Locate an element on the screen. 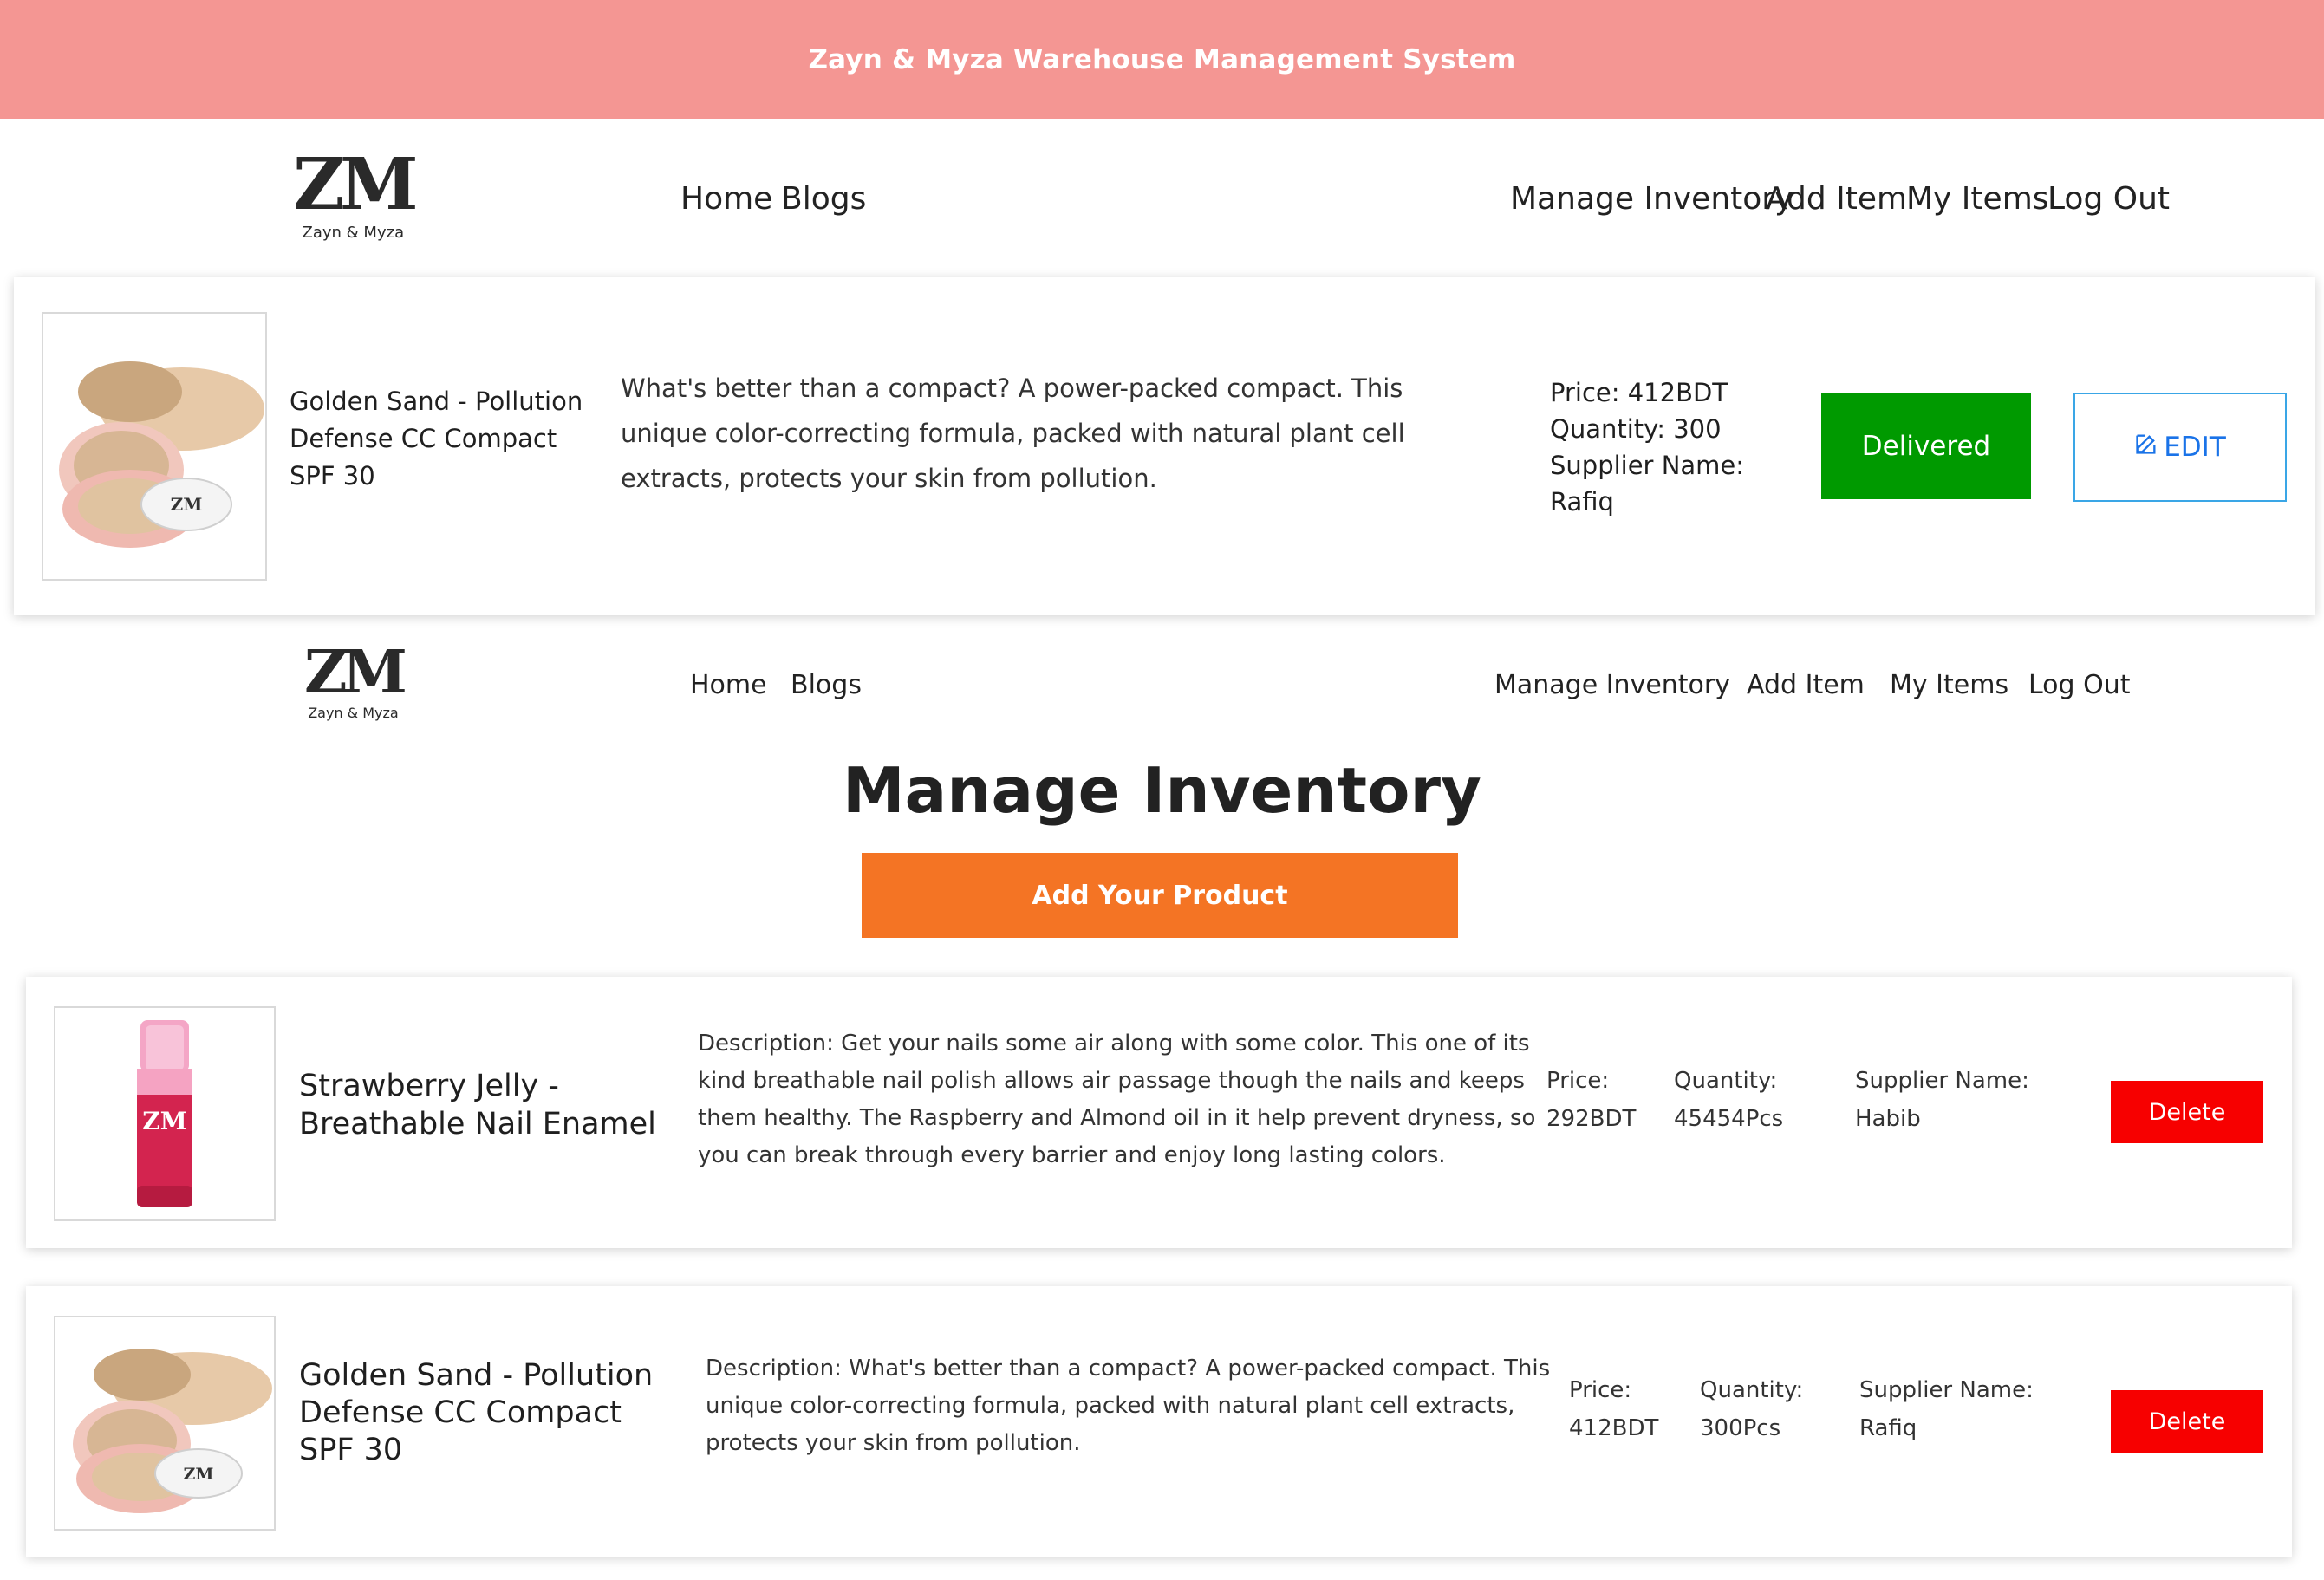 Image resolution: width=2324 pixels, height=1580 pixels. logo-name: Zayn & Myza is located at coordinates (353, 233).